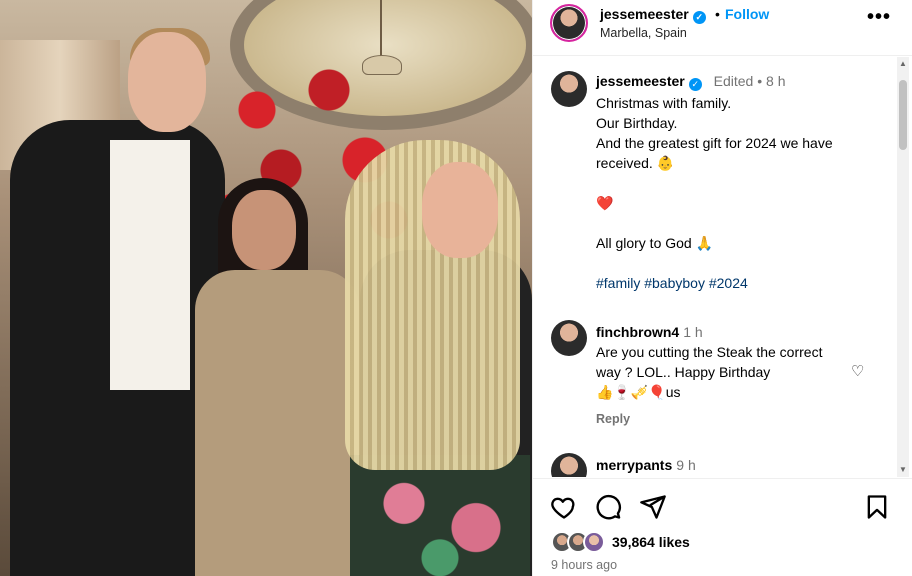 The image size is (912, 576). I want to click on photo-person-right-skirt, so click(440, 515).